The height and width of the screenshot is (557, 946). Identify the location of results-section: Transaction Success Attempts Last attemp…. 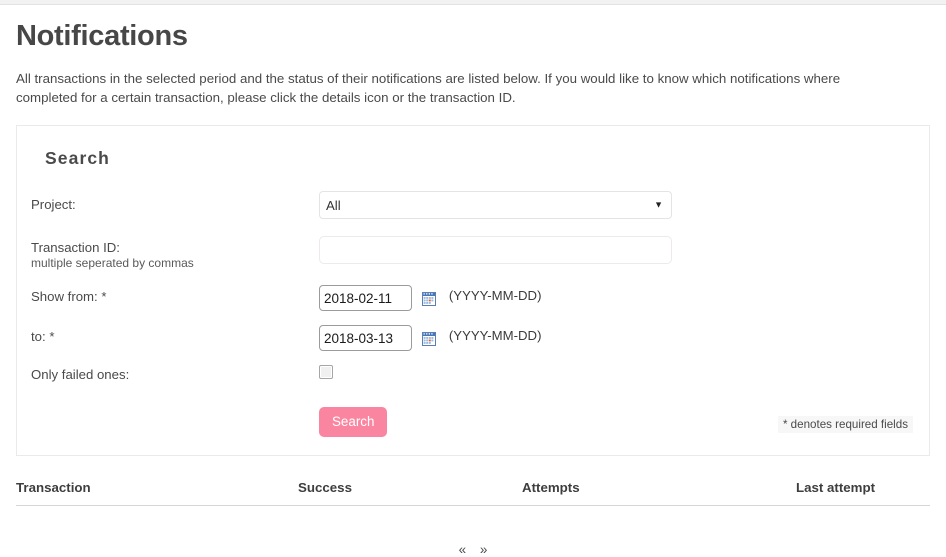
(473, 518).